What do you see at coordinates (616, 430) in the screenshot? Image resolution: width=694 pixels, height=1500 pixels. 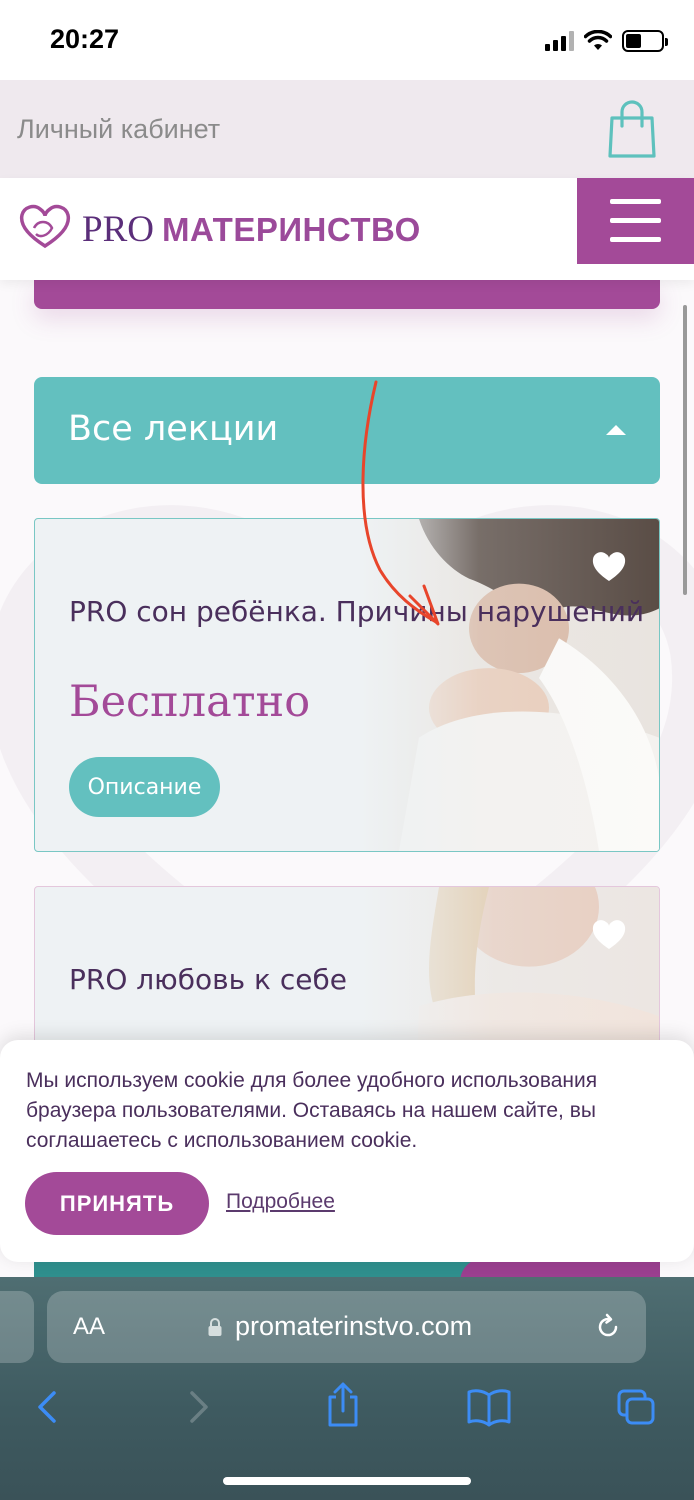 I see `caret-up-icon` at bounding box center [616, 430].